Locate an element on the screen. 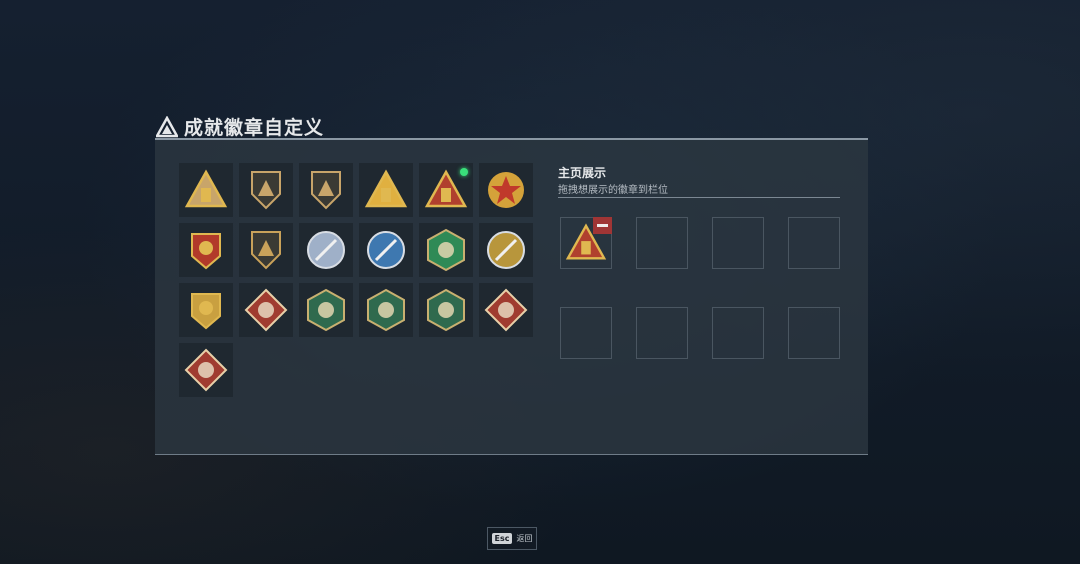  helicopter-badge is located at coordinates (266, 190).